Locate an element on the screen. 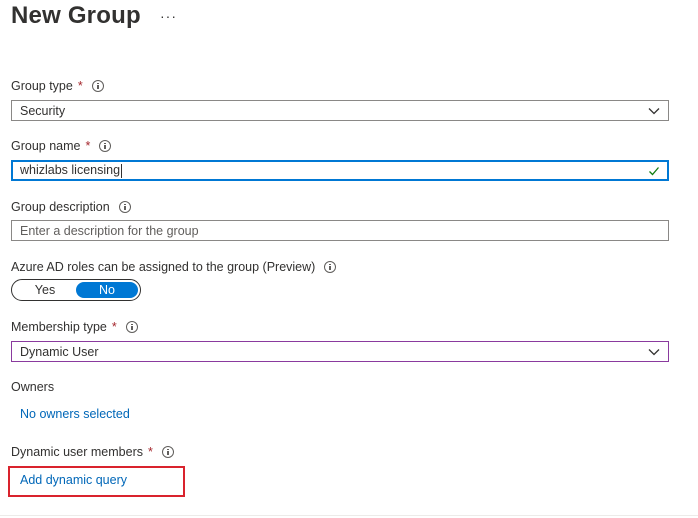 The image size is (698, 518). group-type-label: Group type * is located at coordinates (57, 86).